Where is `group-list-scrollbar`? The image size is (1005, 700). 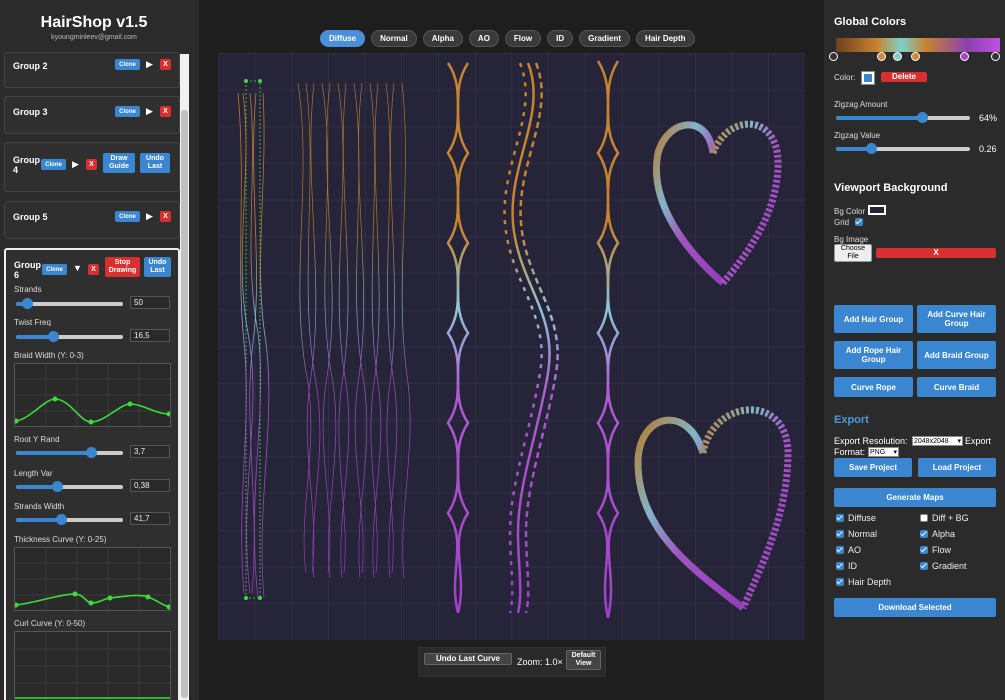 group-list-scrollbar is located at coordinates (184, 377).